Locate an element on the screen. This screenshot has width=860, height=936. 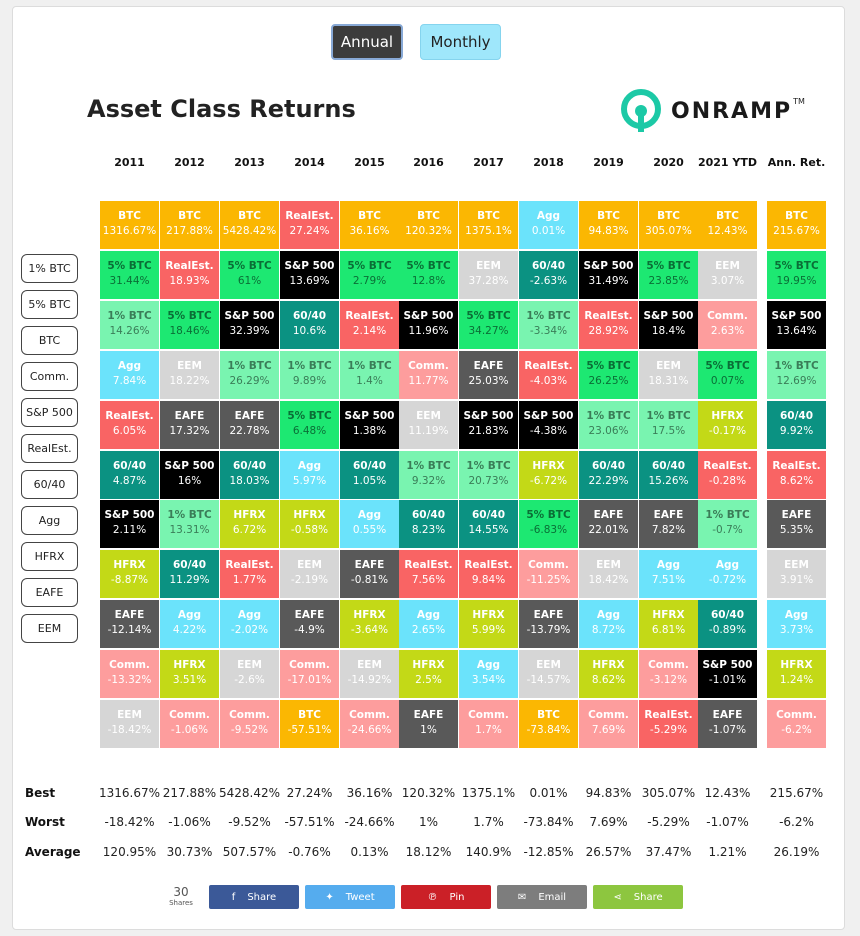
return-value: -12.14% is located at coordinates (129, 630).